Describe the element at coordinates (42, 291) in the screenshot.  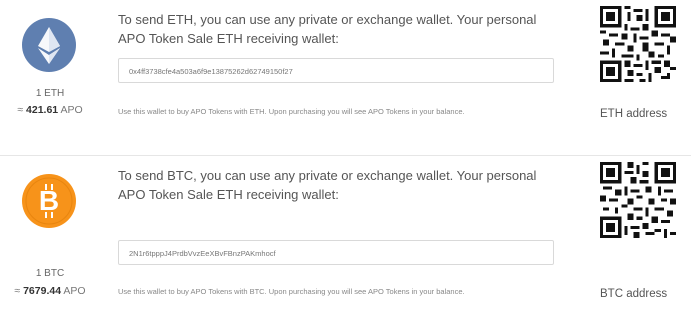
I see `btc-rate-value: 7679.44` at that location.